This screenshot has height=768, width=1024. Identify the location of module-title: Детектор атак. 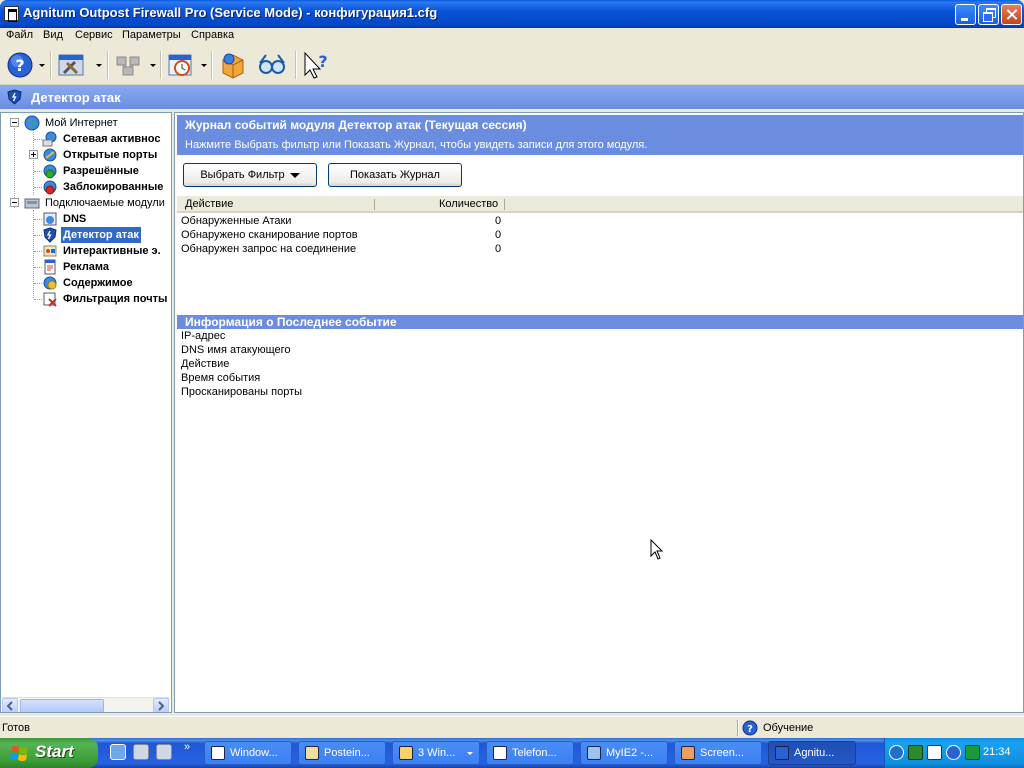
(76, 97).